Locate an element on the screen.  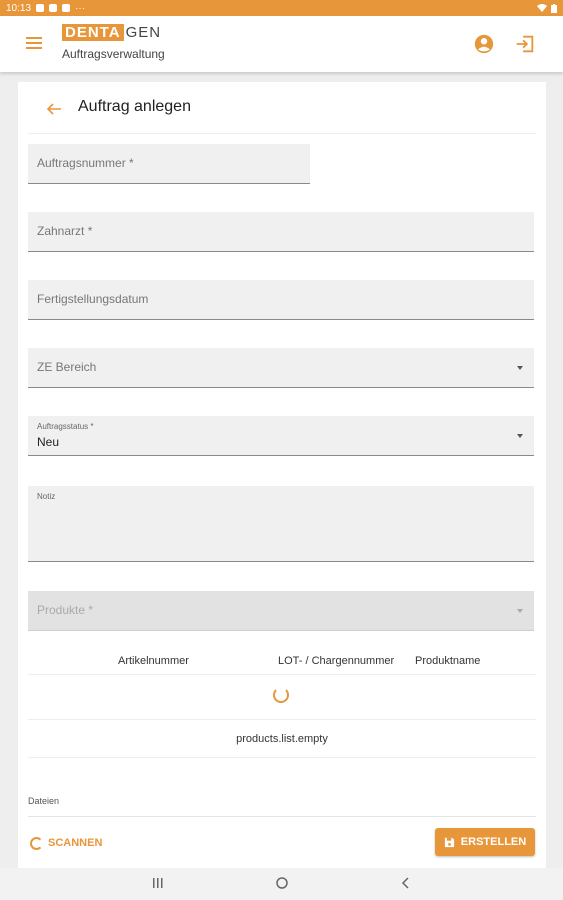
app-bar: DENTA GEN Auftragsverwaltung is located at coordinates (281, 44).